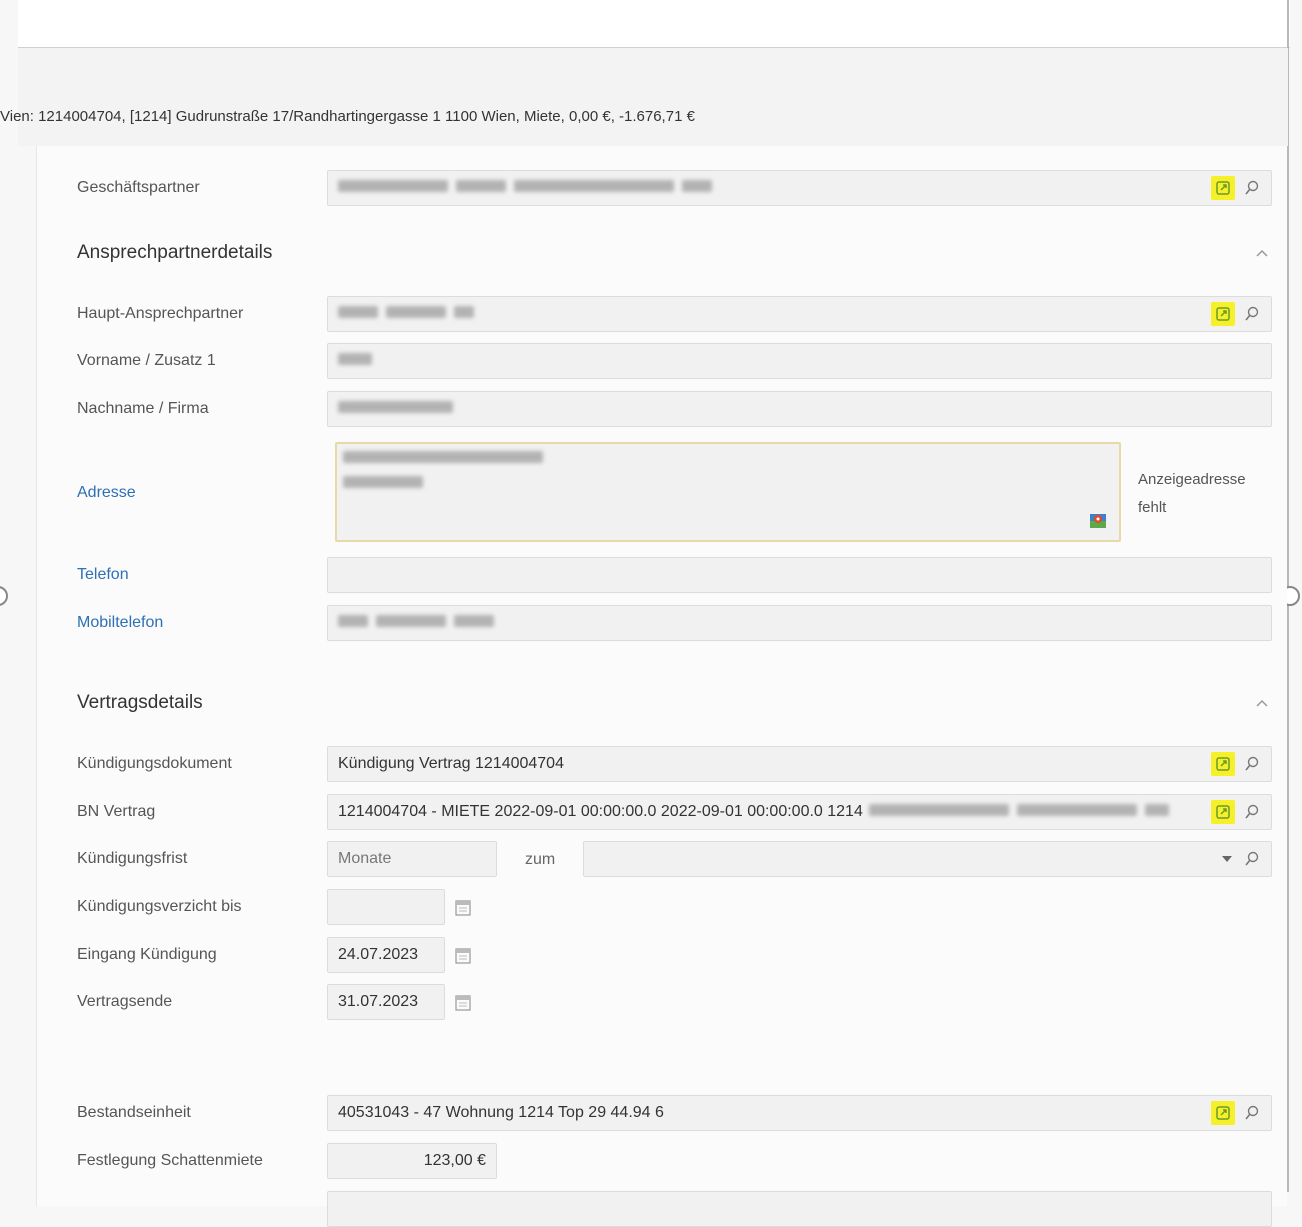 The height and width of the screenshot is (1227, 1302). I want to click on geschaeftspartner-label: Geschäftspartner, so click(138, 187).